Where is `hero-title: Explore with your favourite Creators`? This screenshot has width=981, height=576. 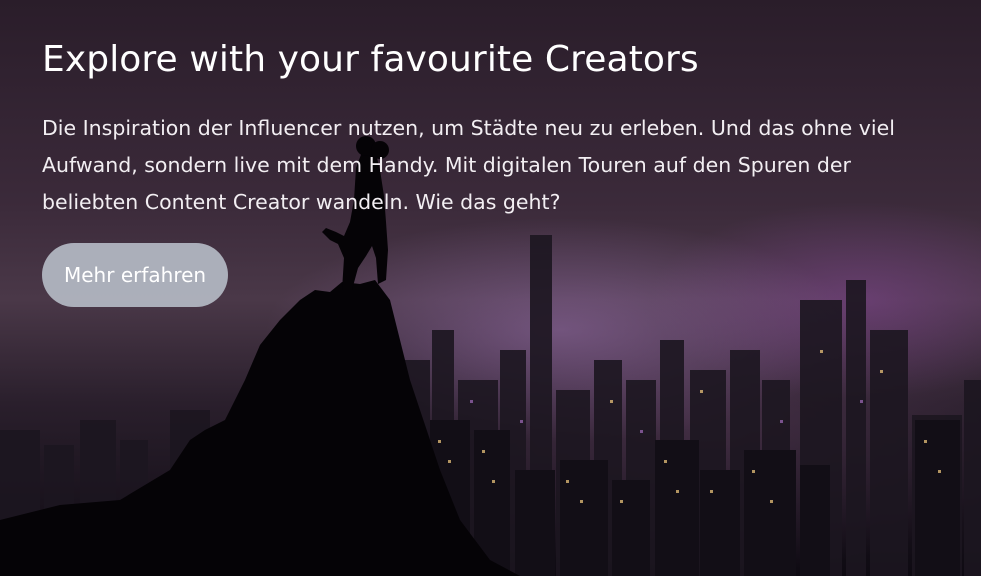
hero-title: Explore with your favourite Creators is located at coordinates (370, 59).